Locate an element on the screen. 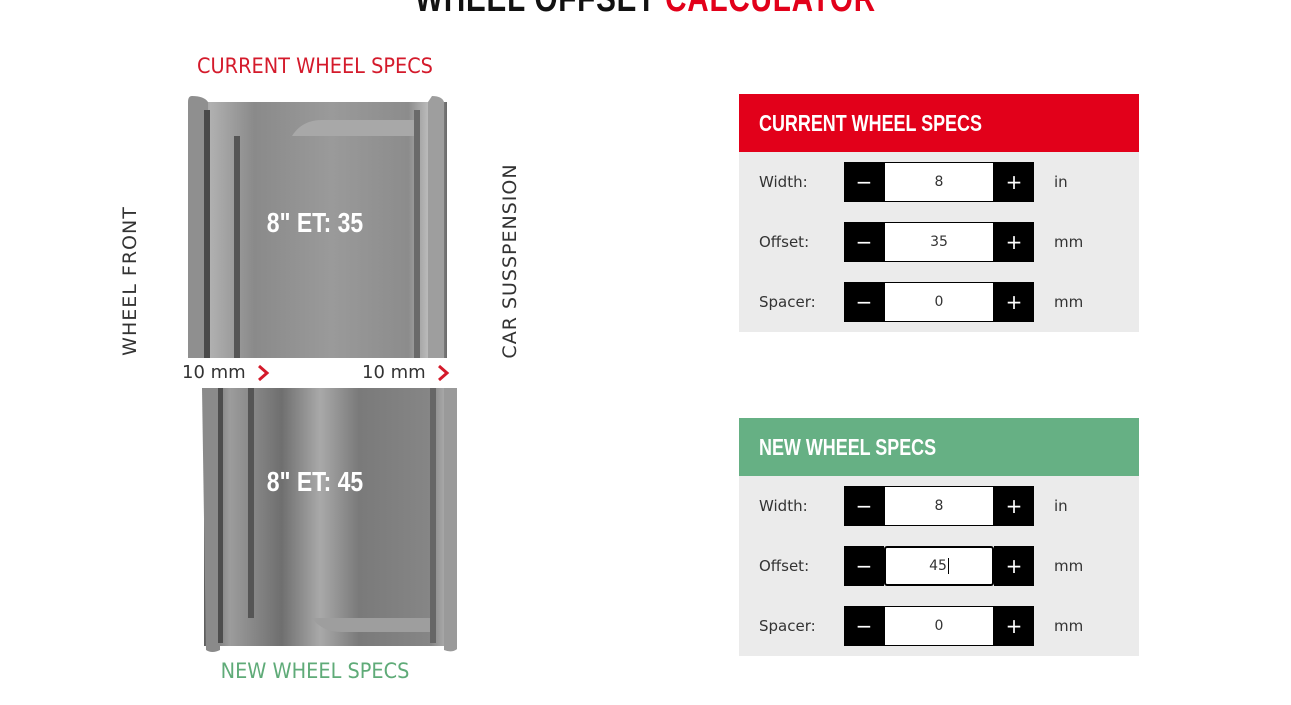 The height and width of the screenshot is (705, 1291). current-width-row: Width: − 8 + in is located at coordinates (939, 182).